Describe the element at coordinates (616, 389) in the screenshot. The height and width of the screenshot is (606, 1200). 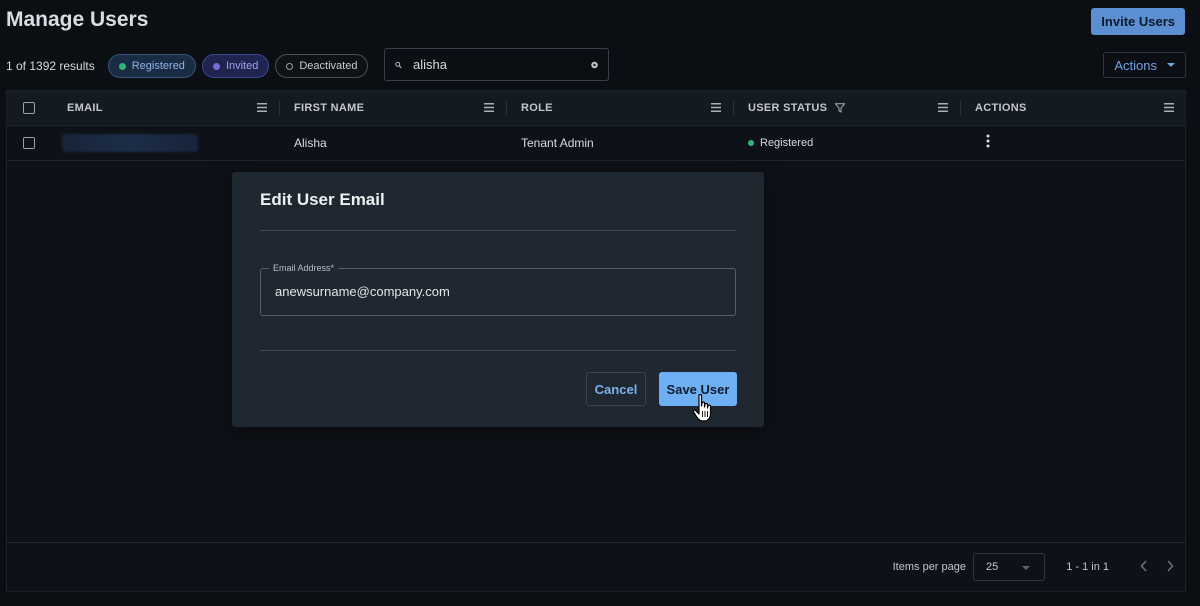
I see `cancel-button: Cancel` at that location.